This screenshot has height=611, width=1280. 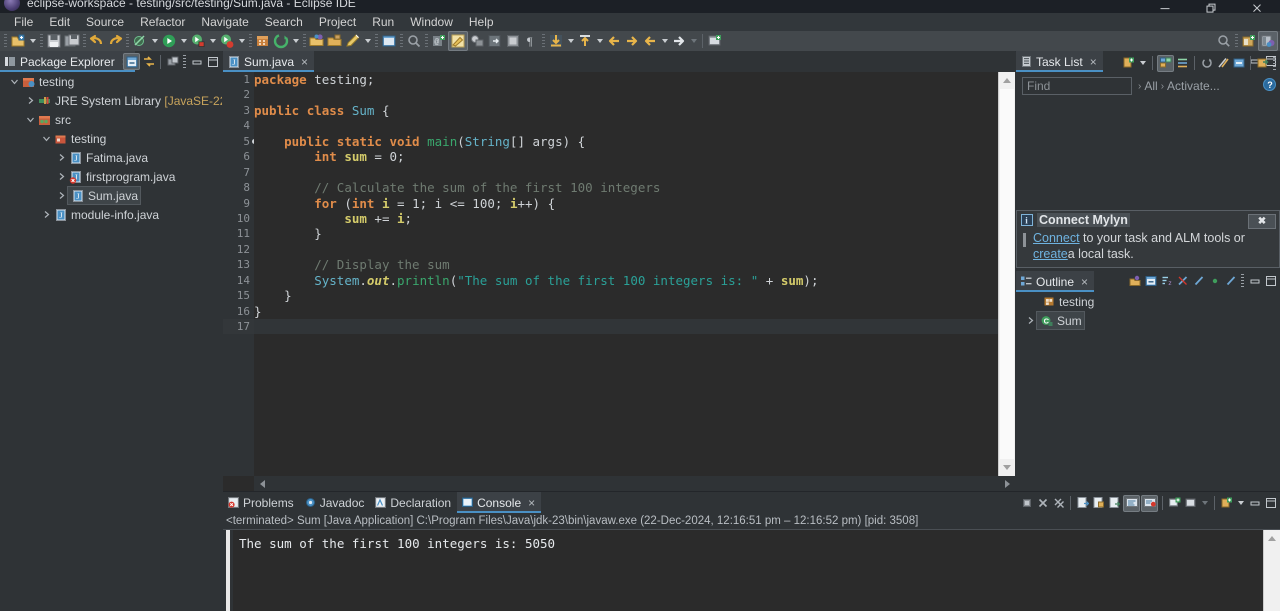 What do you see at coordinates (184, 61) in the screenshot?
I see `view-dots-icon` at bounding box center [184, 61].